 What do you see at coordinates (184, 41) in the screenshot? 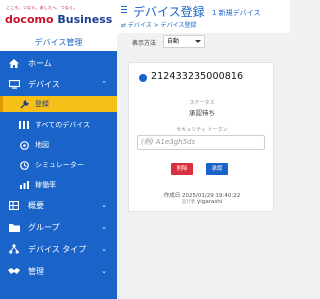
I see `display-mode-select: 自動` at bounding box center [184, 41].